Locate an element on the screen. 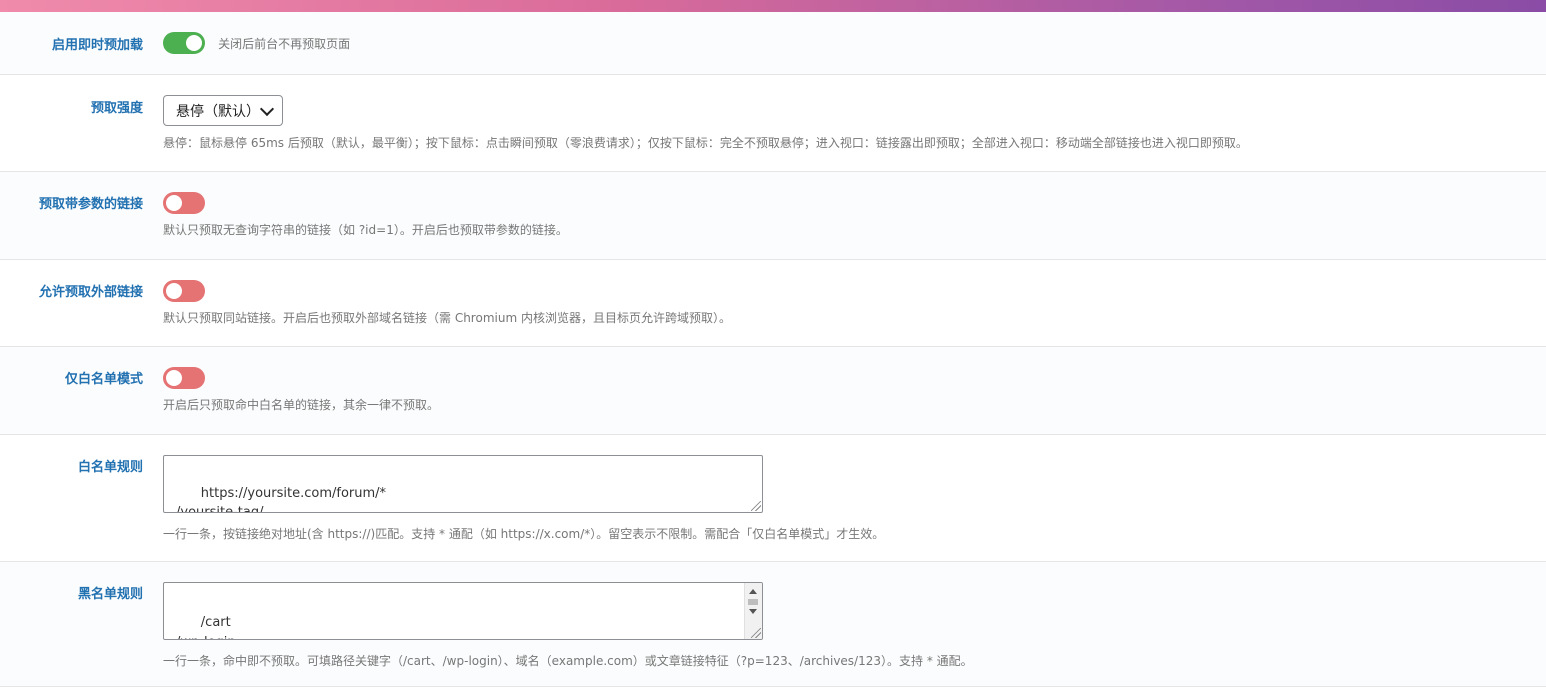  external-links-toggle is located at coordinates (184, 291).